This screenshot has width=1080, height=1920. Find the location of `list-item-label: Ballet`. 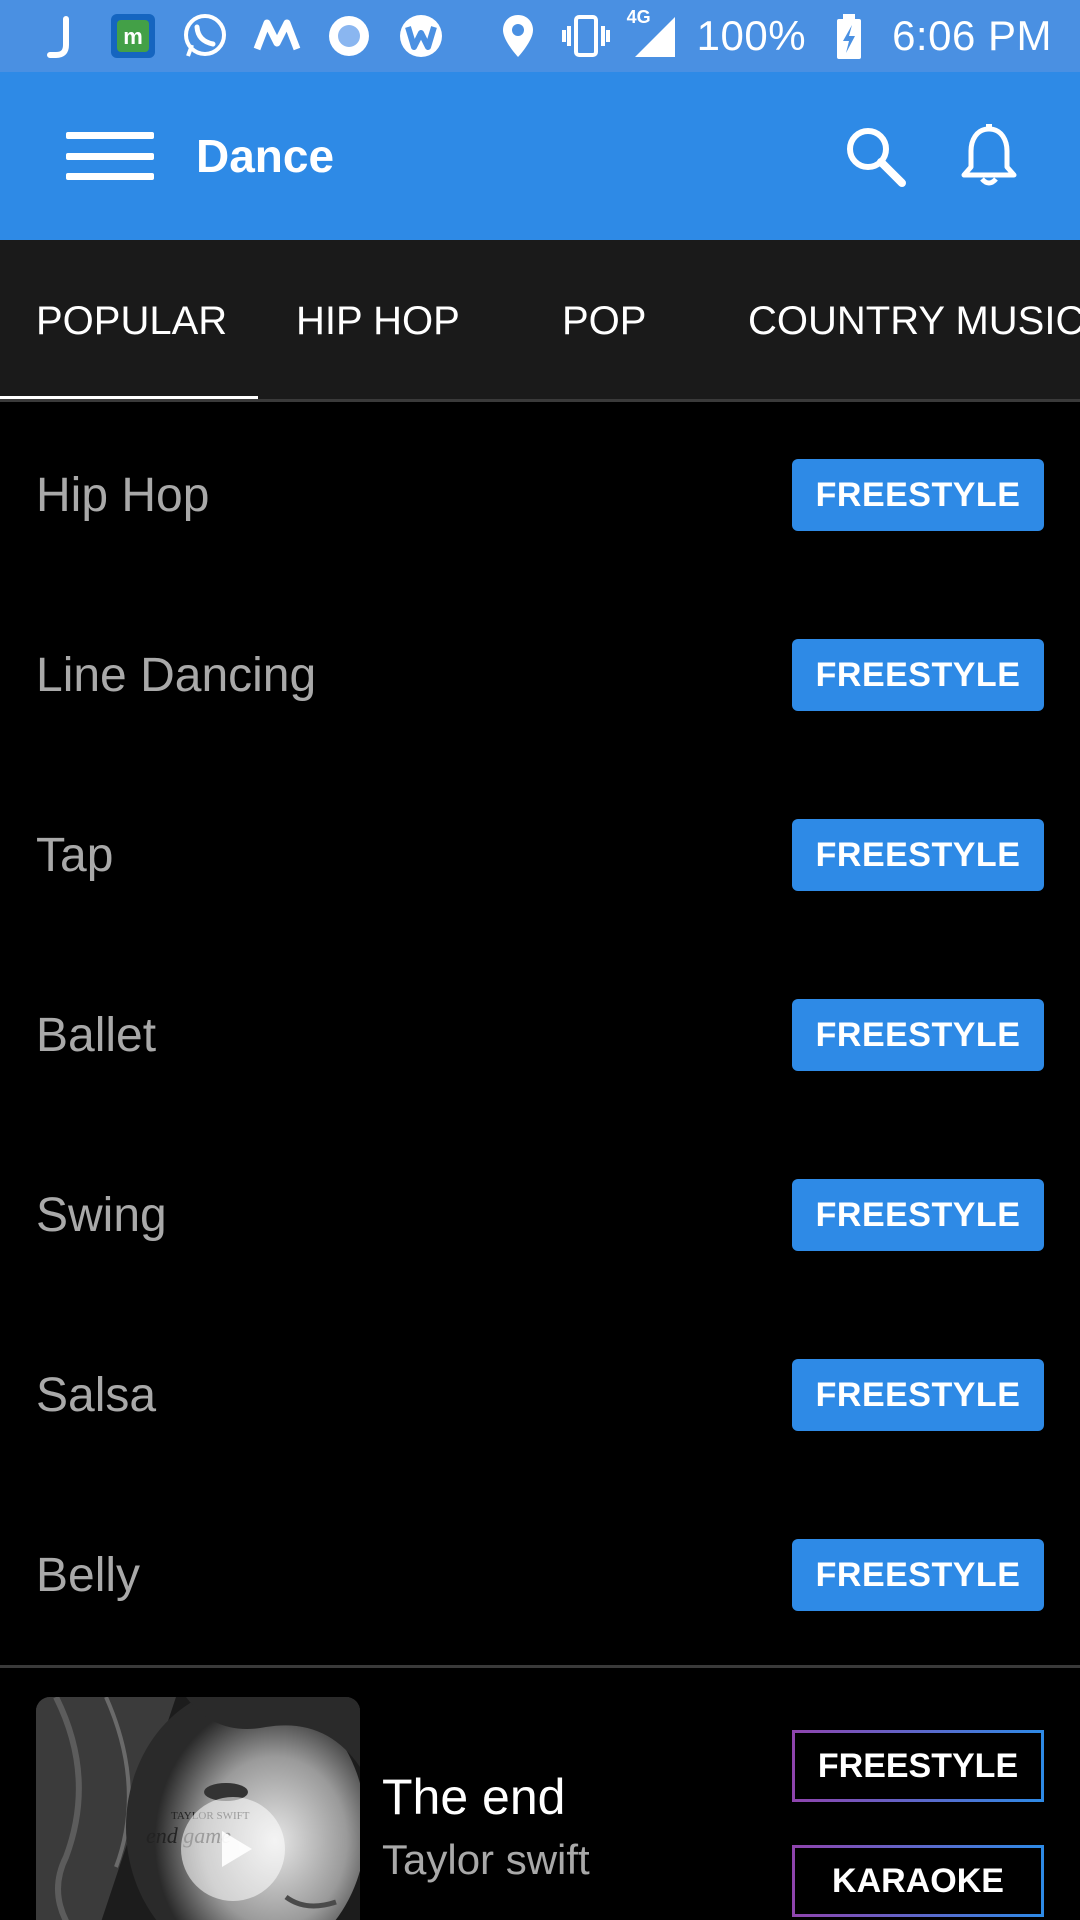

list-item-label: Ballet is located at coordinates (96, 1035).